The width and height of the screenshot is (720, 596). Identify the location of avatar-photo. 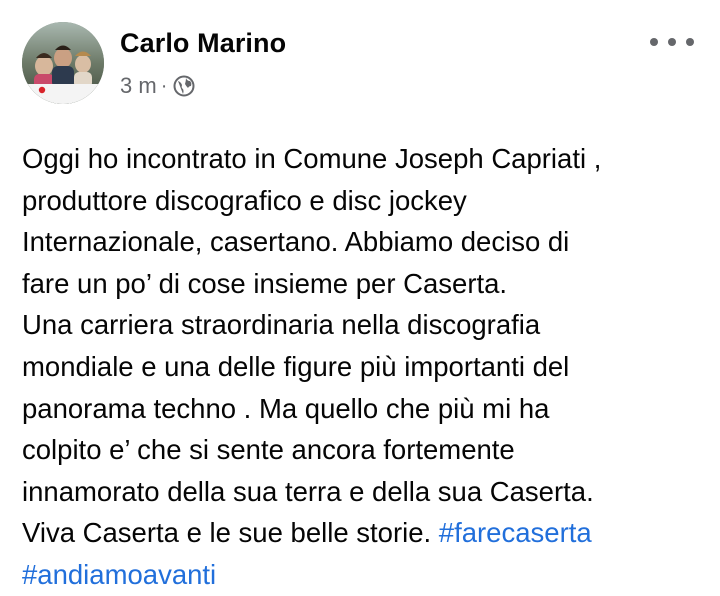
(63, 63).